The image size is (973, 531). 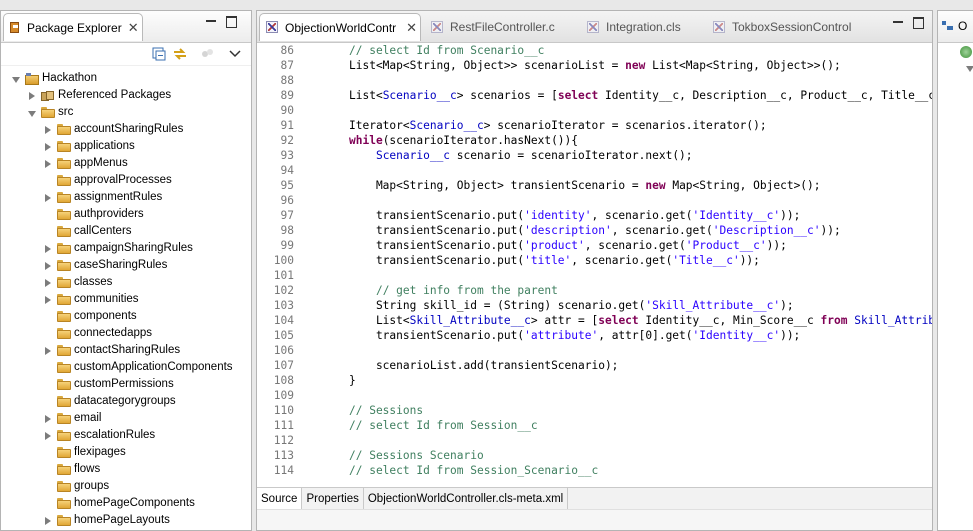 What do you see at coordinates (126, 486) in the screenshot?
I see `tree-item: groups` at bounding box center [126, 486].